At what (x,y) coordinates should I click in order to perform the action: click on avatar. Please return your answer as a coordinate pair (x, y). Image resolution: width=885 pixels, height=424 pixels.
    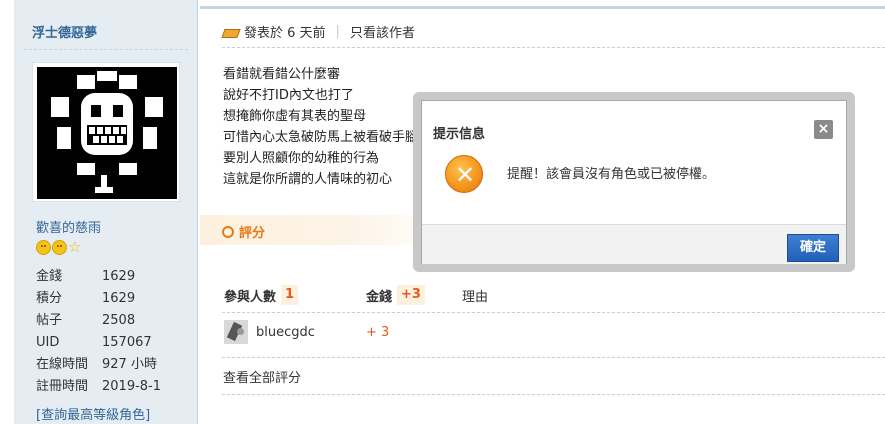
    Looking at the image, I should click on (107, 133).